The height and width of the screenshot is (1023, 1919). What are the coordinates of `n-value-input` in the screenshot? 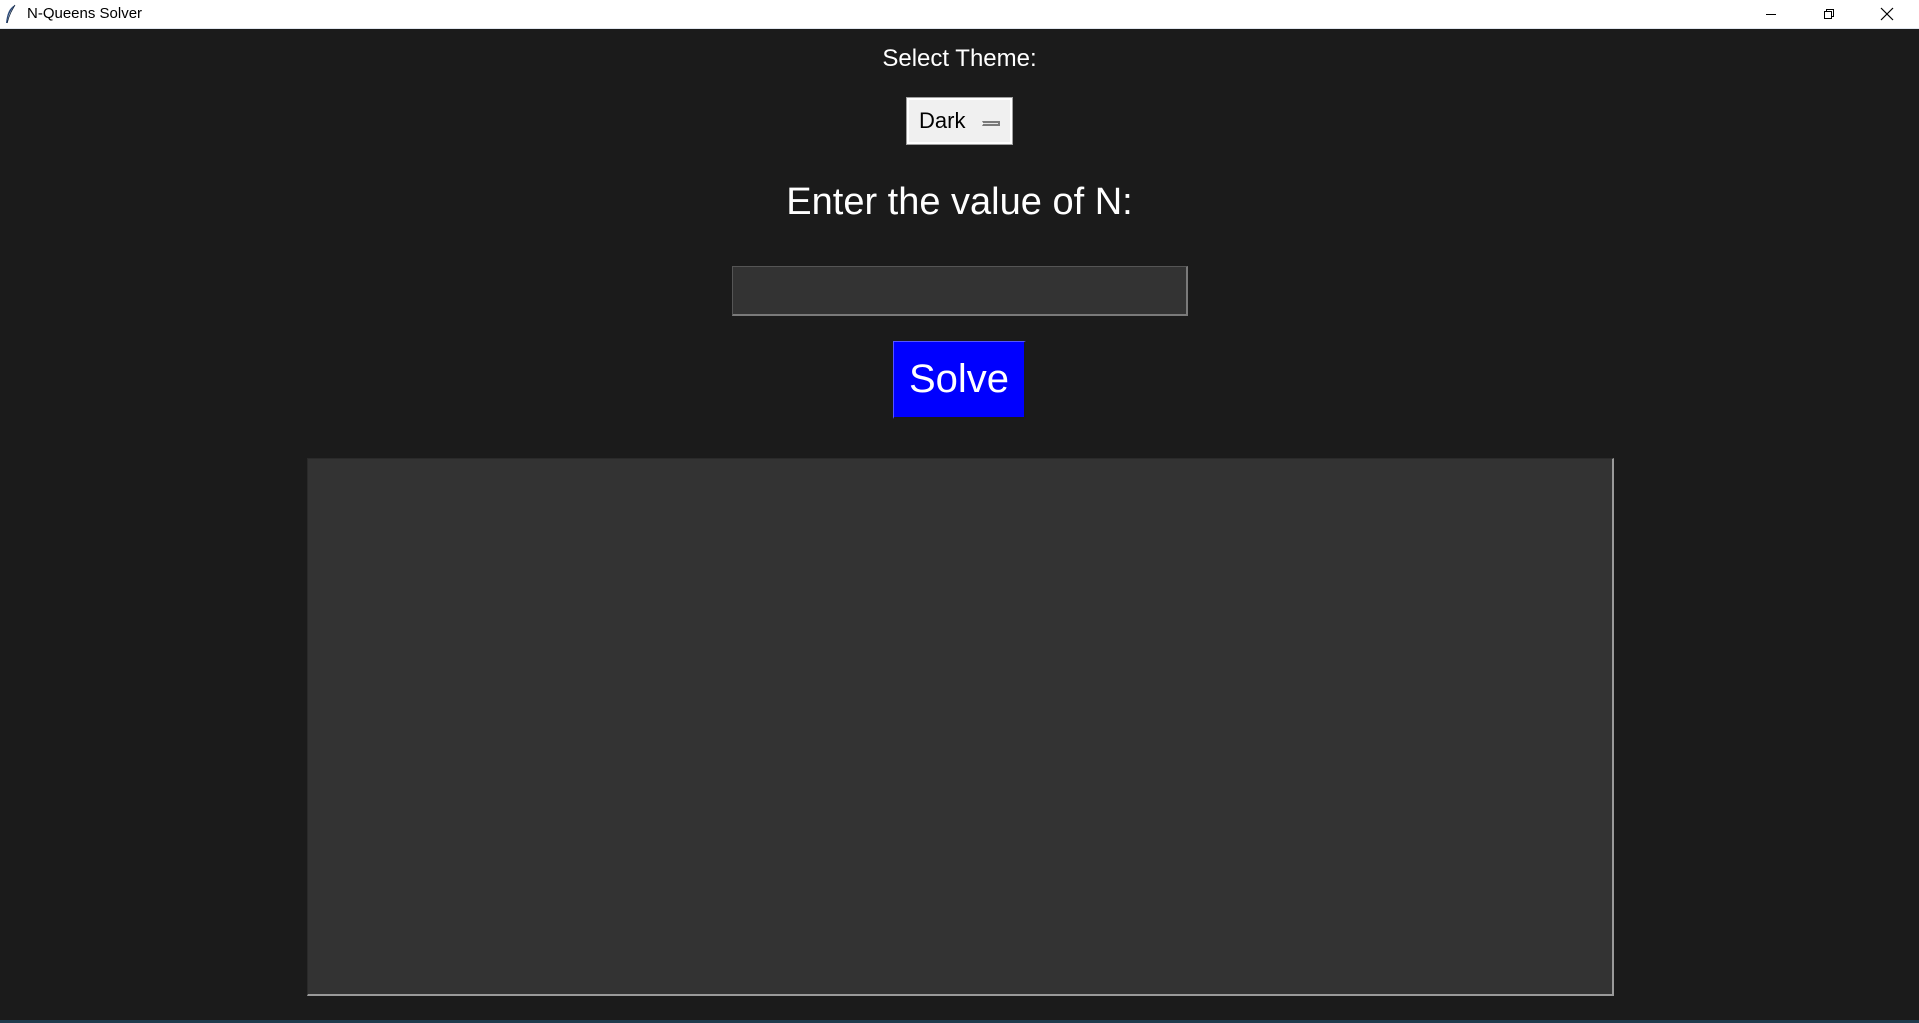 It's located at (960, 291).